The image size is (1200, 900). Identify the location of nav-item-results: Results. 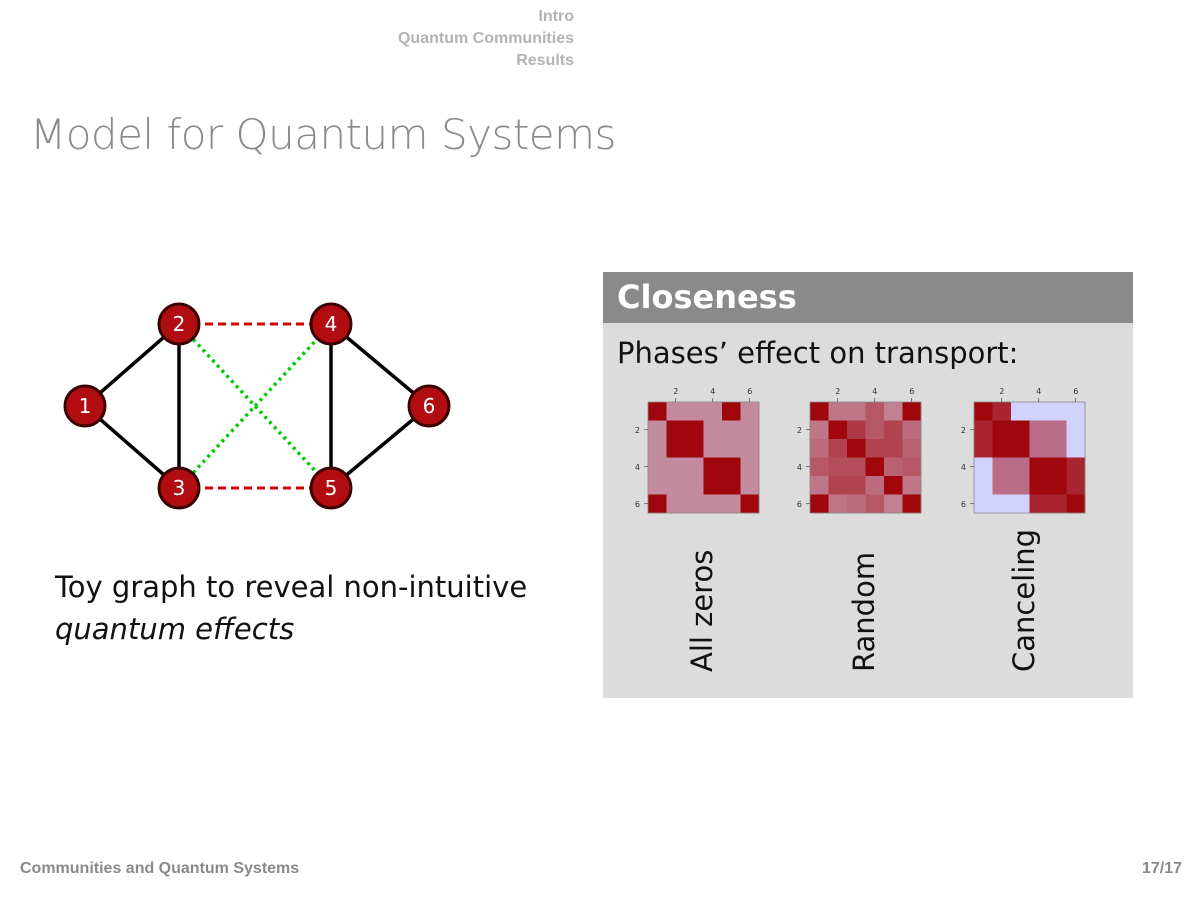
(486, 61).